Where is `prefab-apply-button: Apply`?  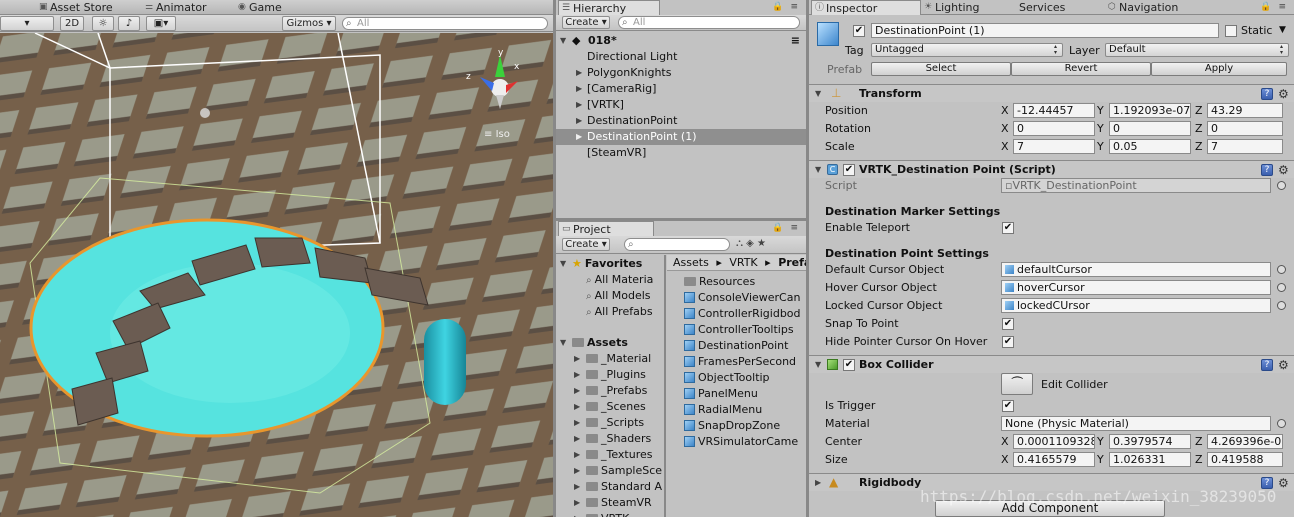 prefab-apply-button: Apply is located at coordinates (1219, 69).